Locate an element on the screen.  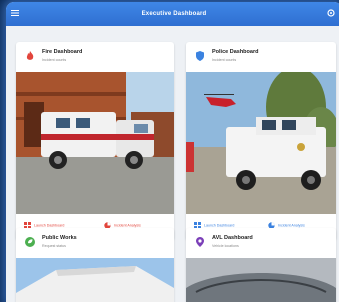
header-bar: Executive Dashboard is located at coordinates (172, 14).